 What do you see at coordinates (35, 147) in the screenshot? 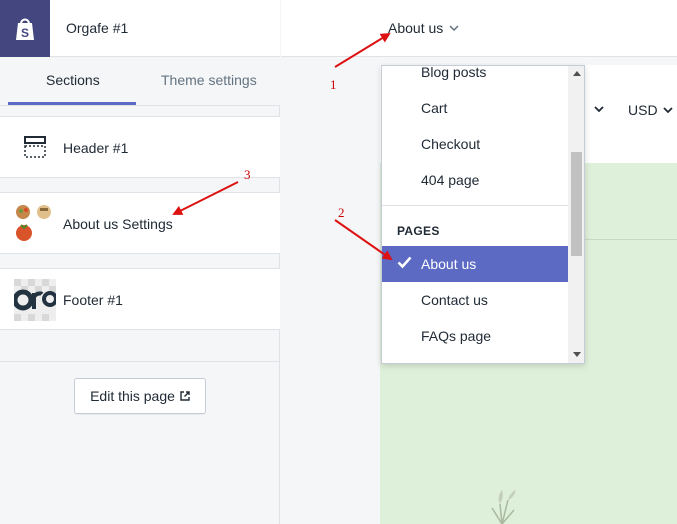
I see `header-layout-icon` at bounding box center [35, 147].